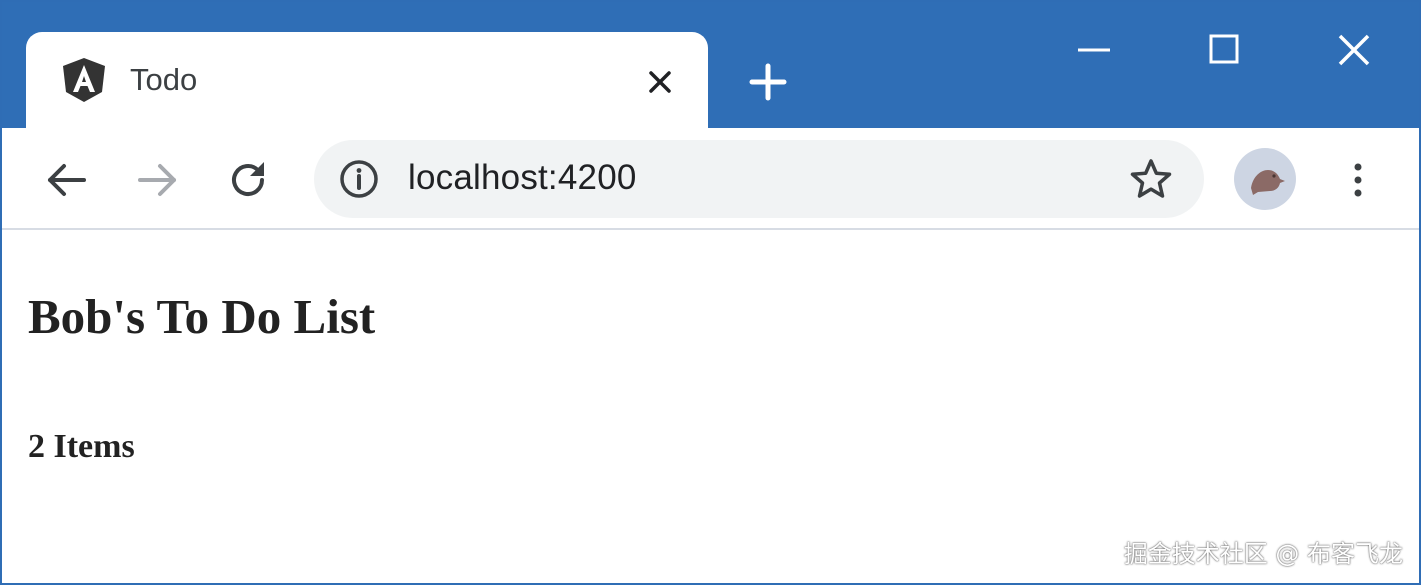 Image resolution: width=1421 pixels, height=585 pixels. I want to click on forward-icon, so click(158, 180).